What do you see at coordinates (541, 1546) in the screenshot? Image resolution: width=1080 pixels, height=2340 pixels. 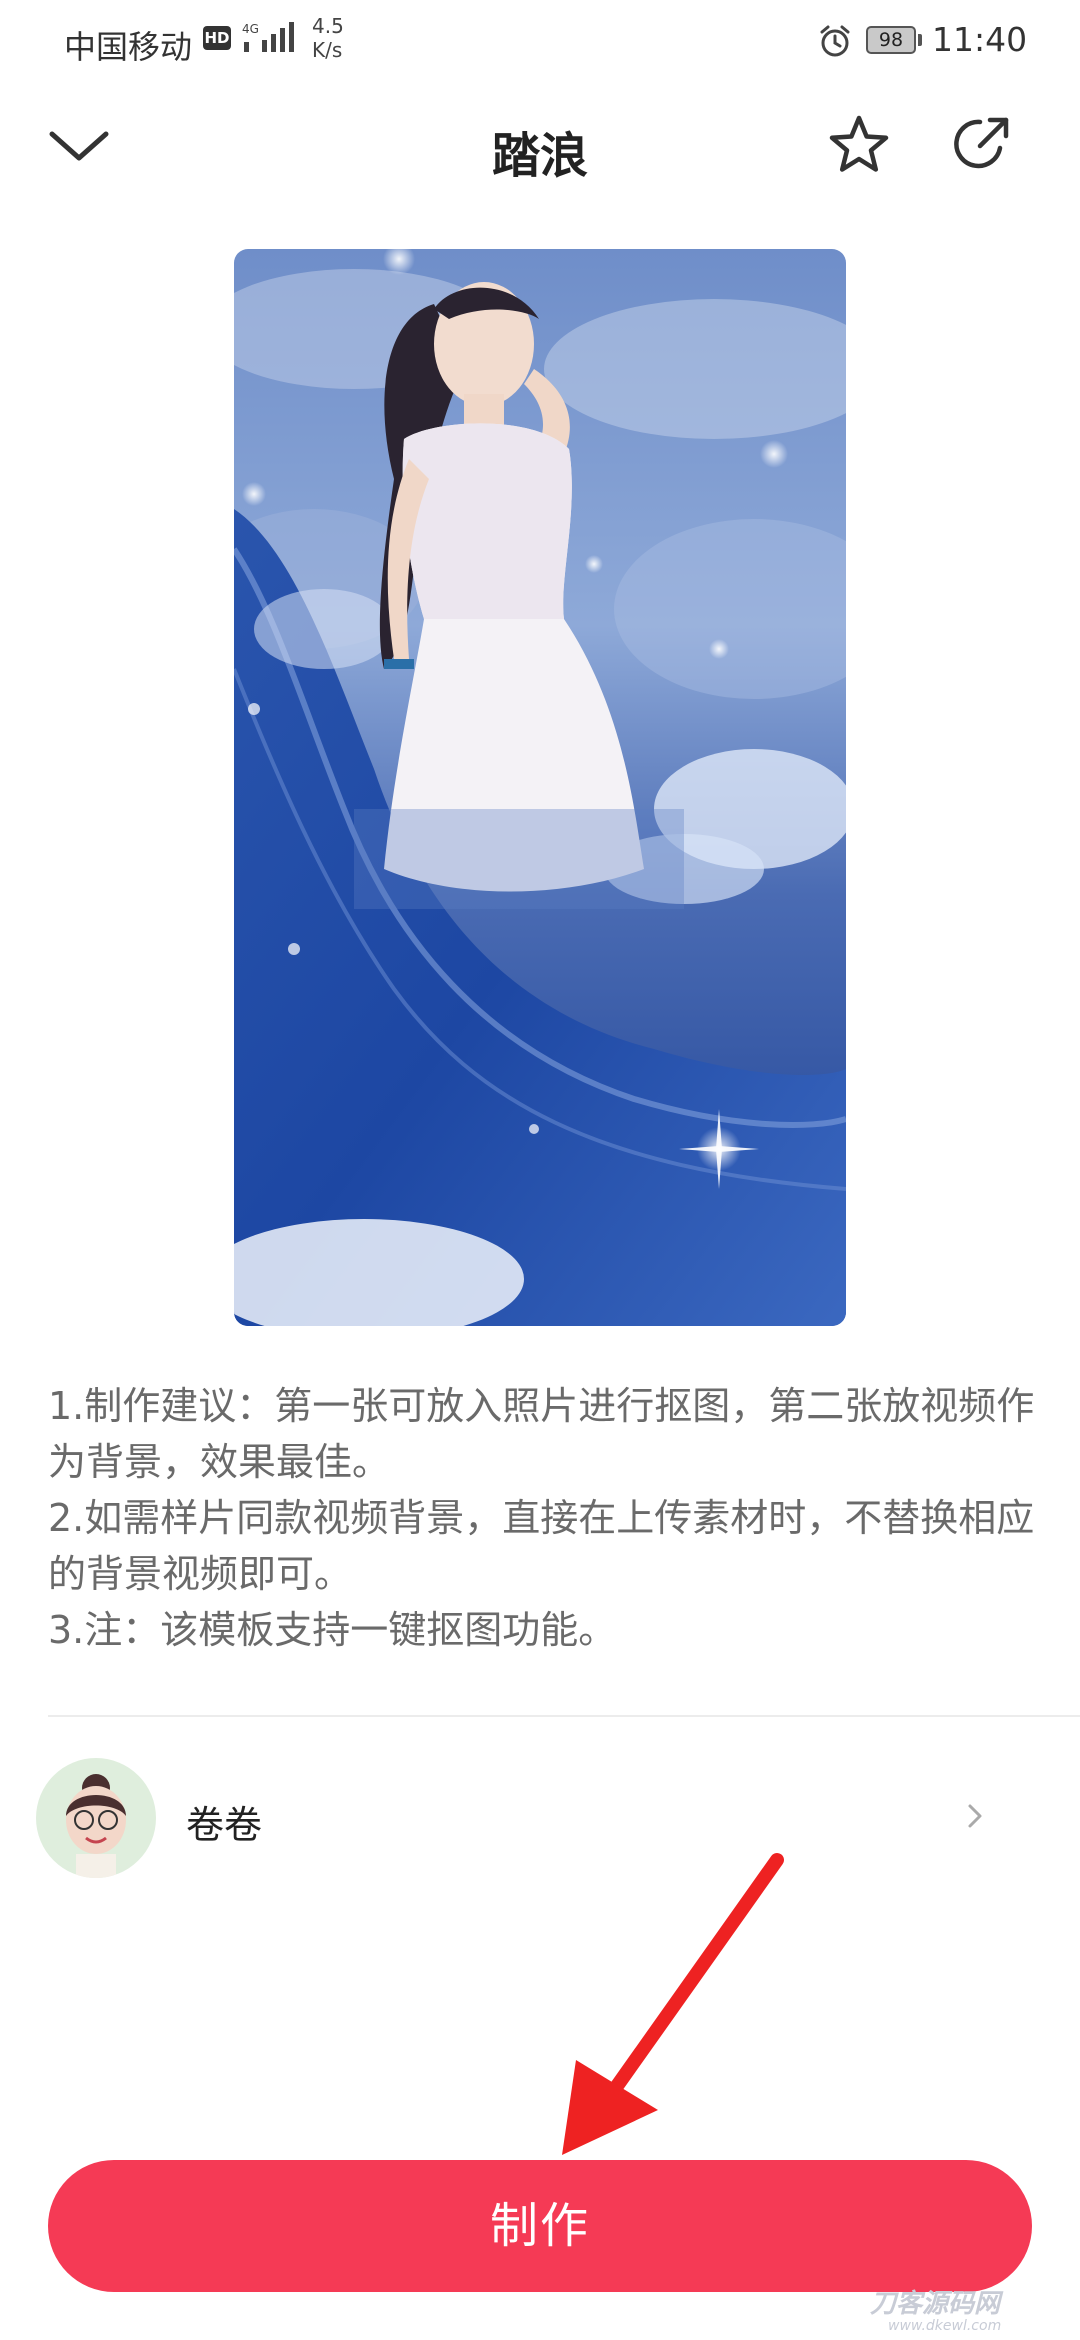 I see `description-line: 2.如需样片同款视频背景，直接在上传素材时，不替换相应的背景视频即可。` at bounding box center [541, 1546].